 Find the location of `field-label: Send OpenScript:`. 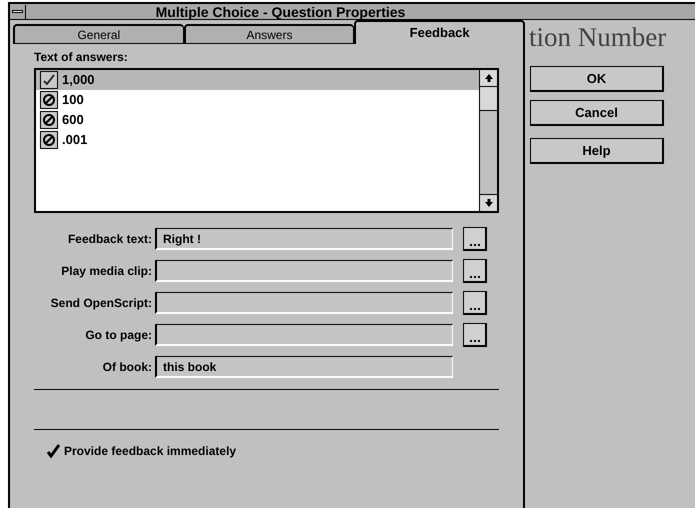

field-label: Send OpenScript: is located at coordinates (101, 303).